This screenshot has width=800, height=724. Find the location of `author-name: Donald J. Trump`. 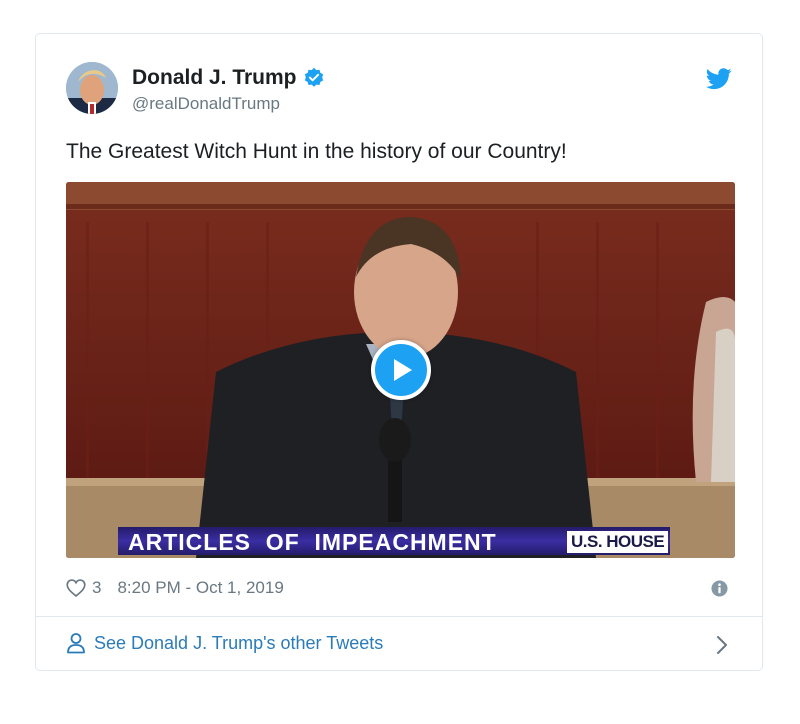

author-name: Donald J. Trump is located at coordinates (228, 78).